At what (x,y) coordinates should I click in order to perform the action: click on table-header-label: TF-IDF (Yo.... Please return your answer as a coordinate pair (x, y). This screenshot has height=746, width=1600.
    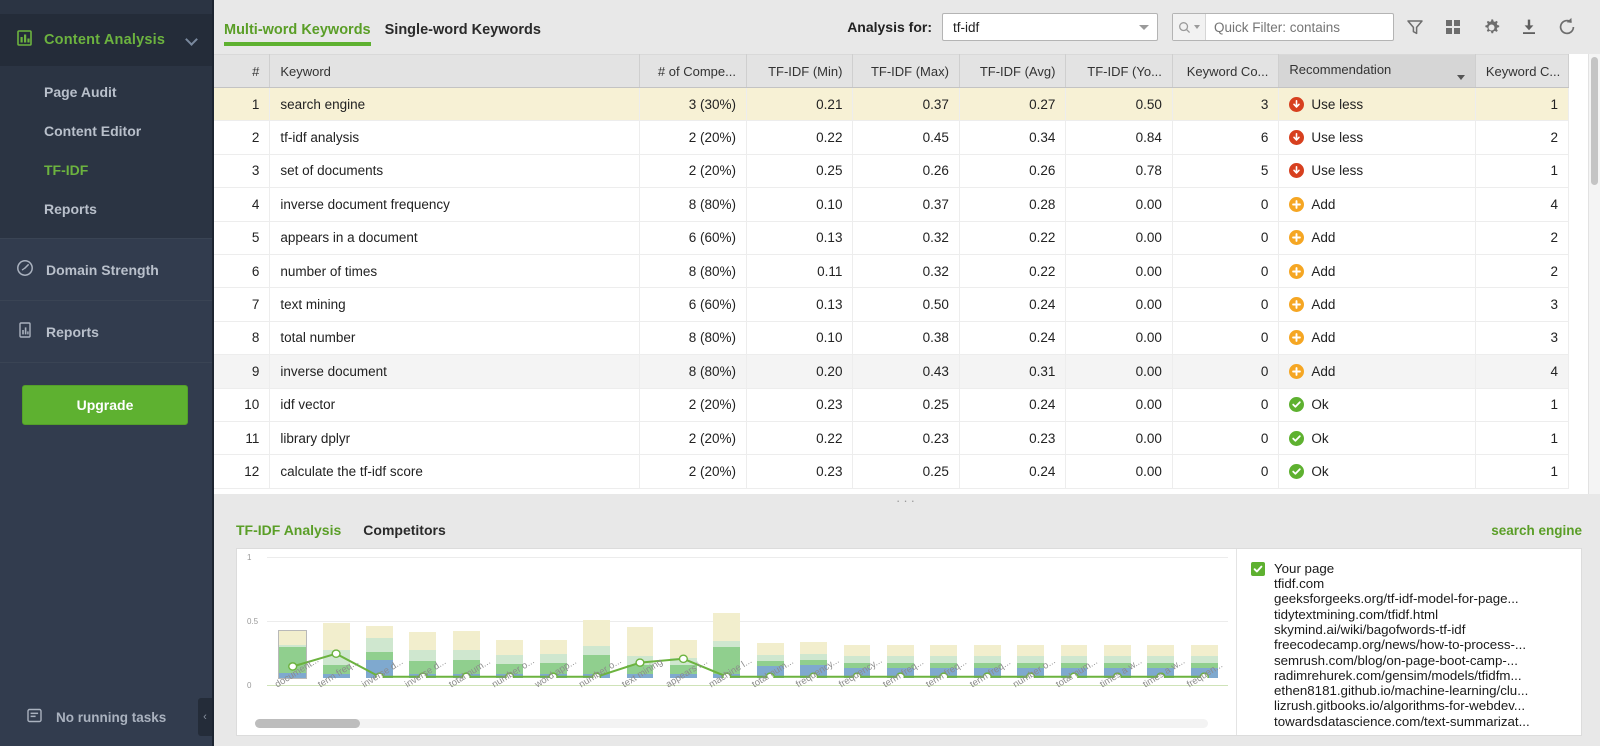
    Looking at the image, I should click on (1124, 71).